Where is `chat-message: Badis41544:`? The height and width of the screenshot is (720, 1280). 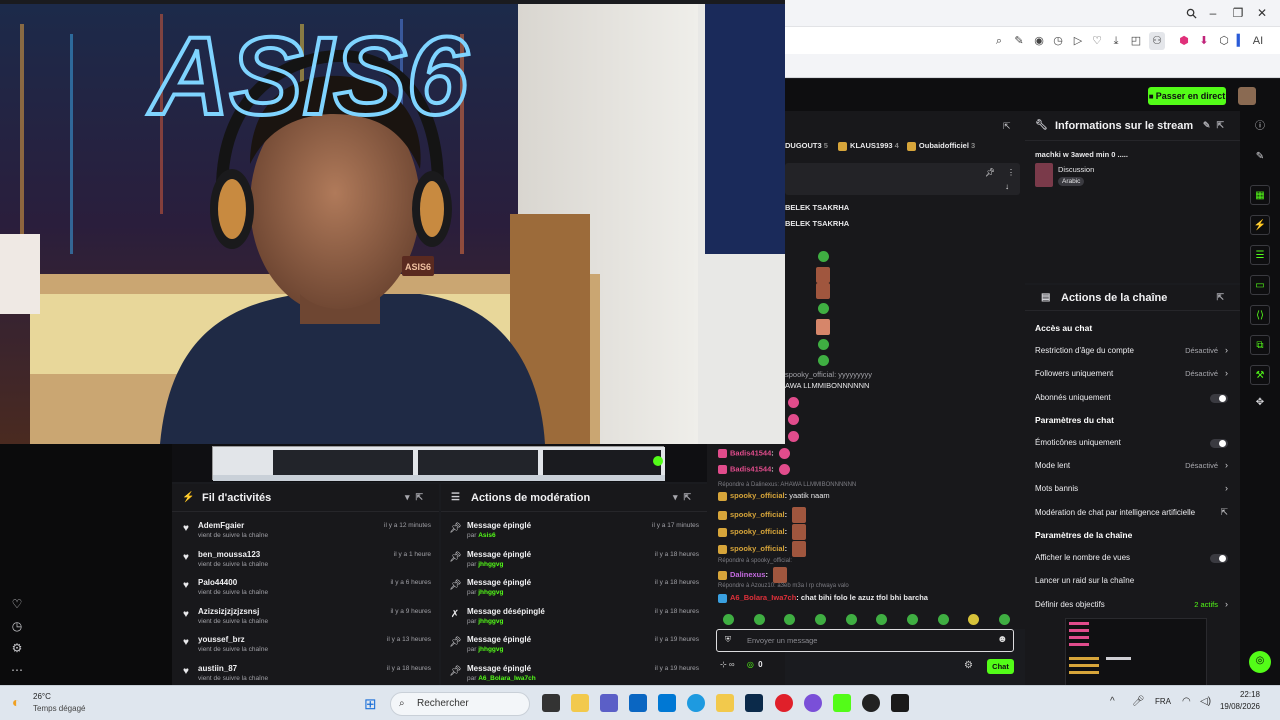 chat-message: Badis41544: is located at coordinates (754, 469).